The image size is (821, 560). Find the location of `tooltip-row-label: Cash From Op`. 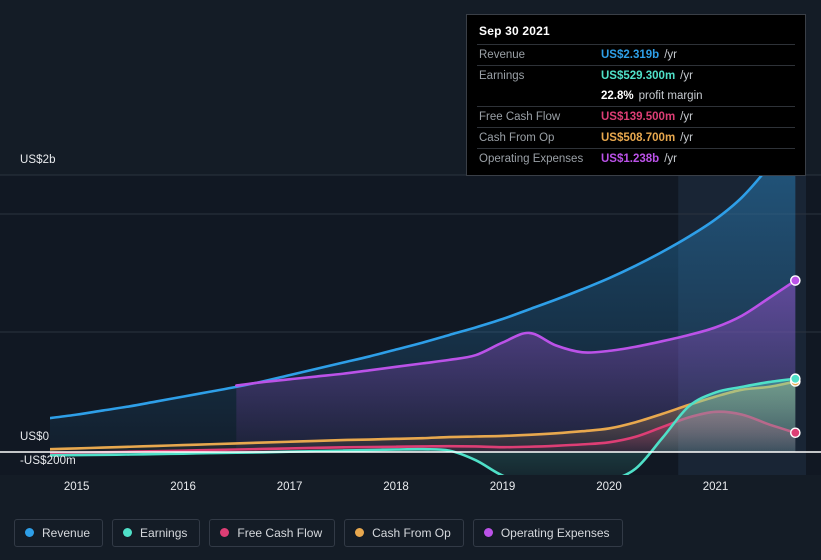

tooltip-row-label: Cash From Op is located at coordinates (517, 138).